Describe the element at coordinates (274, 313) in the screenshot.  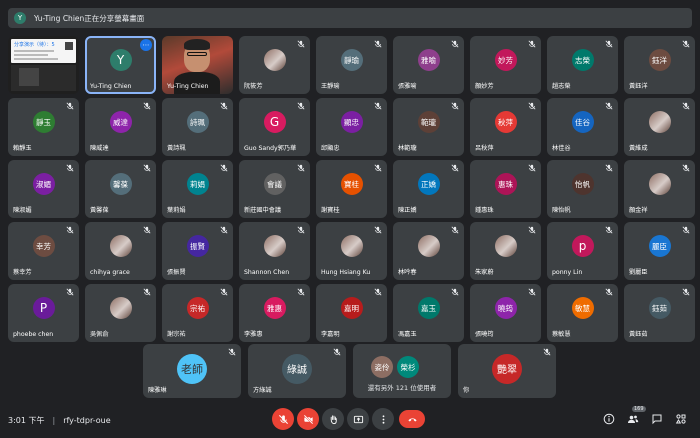
I see `participant-tile: 雅惠 李雅惠` at that location.